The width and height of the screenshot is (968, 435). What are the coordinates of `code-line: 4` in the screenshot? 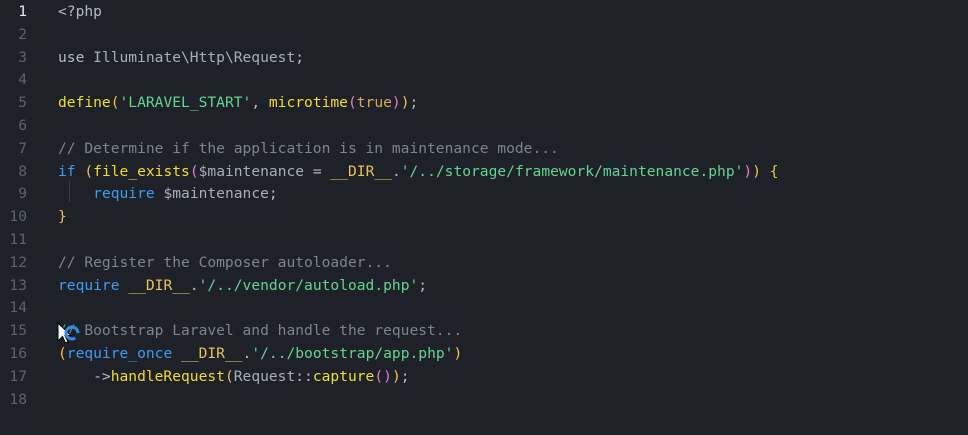 It's located at (484, 79).